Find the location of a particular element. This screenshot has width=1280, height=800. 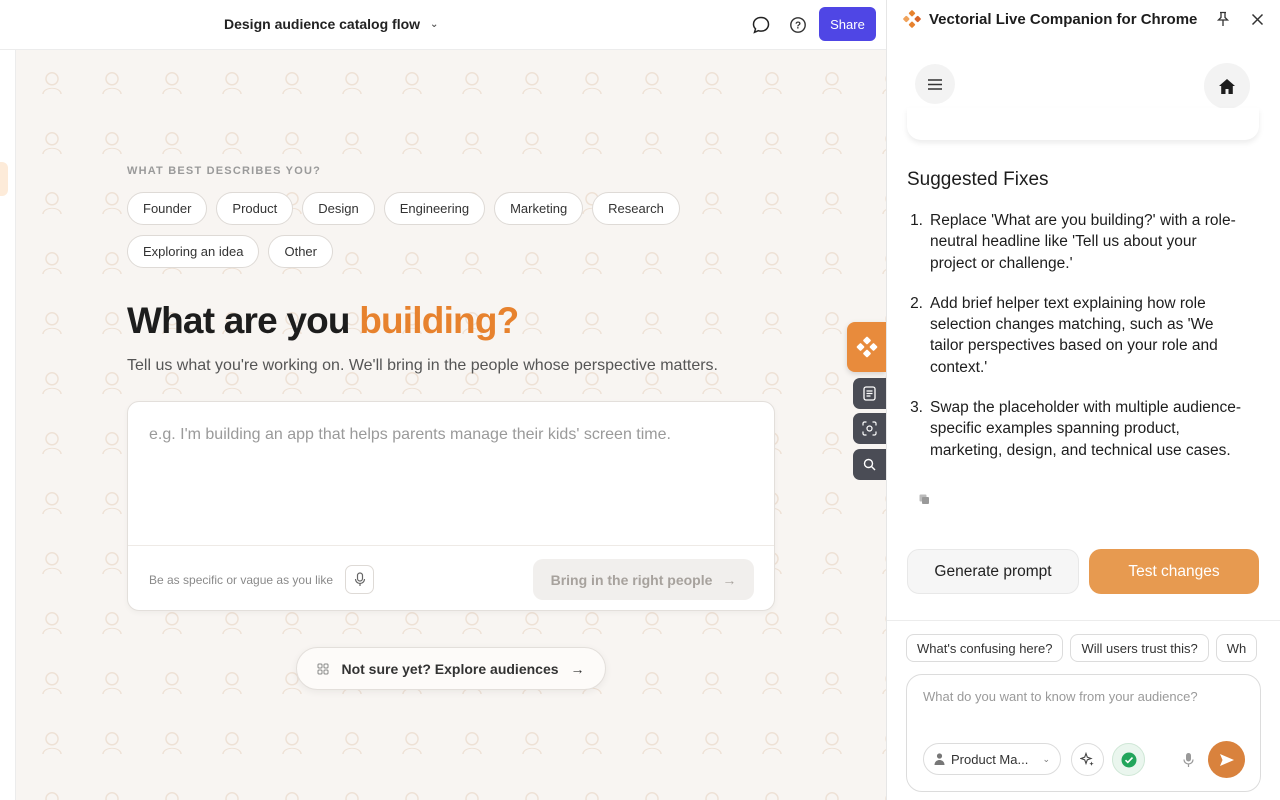

search-tool-button is located at coordinates (869, 464).